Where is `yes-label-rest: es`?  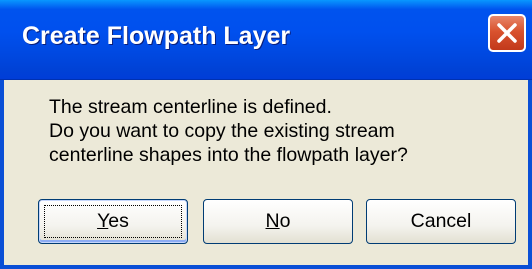
yes-label-rest: es is located at coordinates (118, 221).